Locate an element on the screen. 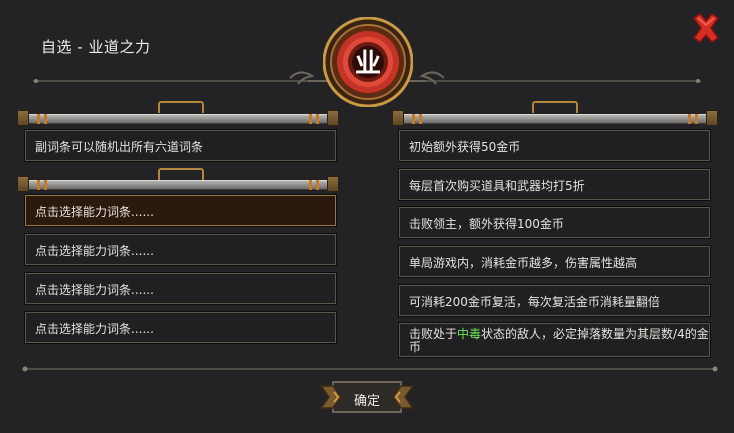 This screenshot has height=433, width=734. dialog-title: 自选 - 业道之力 is located at coordinates (96, 47).